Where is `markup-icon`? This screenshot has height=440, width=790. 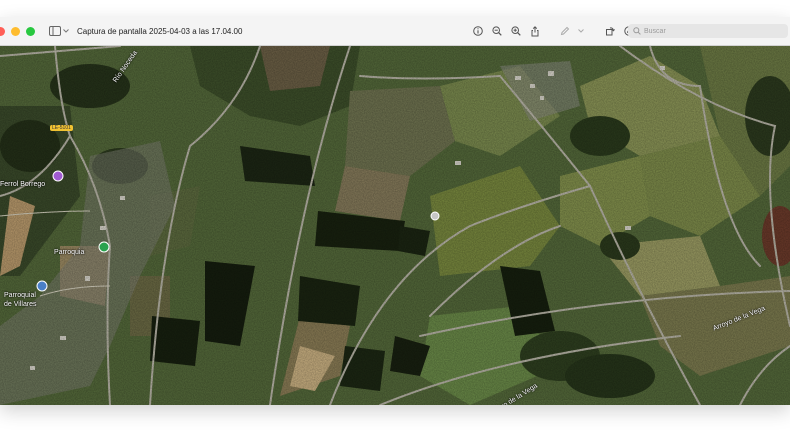
markup-icon is located at coordinates (565, 31).